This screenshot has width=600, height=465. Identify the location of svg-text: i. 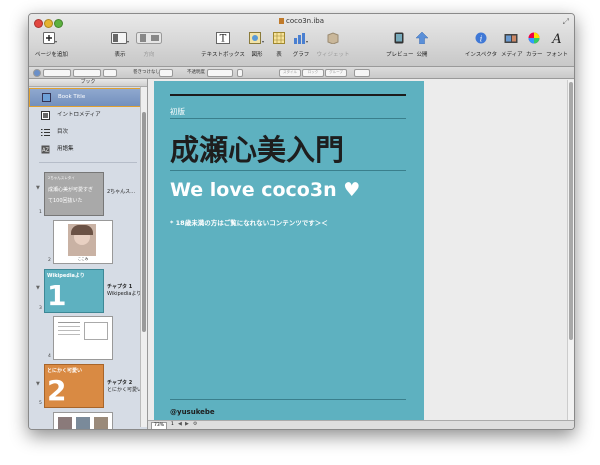
(481, 39).